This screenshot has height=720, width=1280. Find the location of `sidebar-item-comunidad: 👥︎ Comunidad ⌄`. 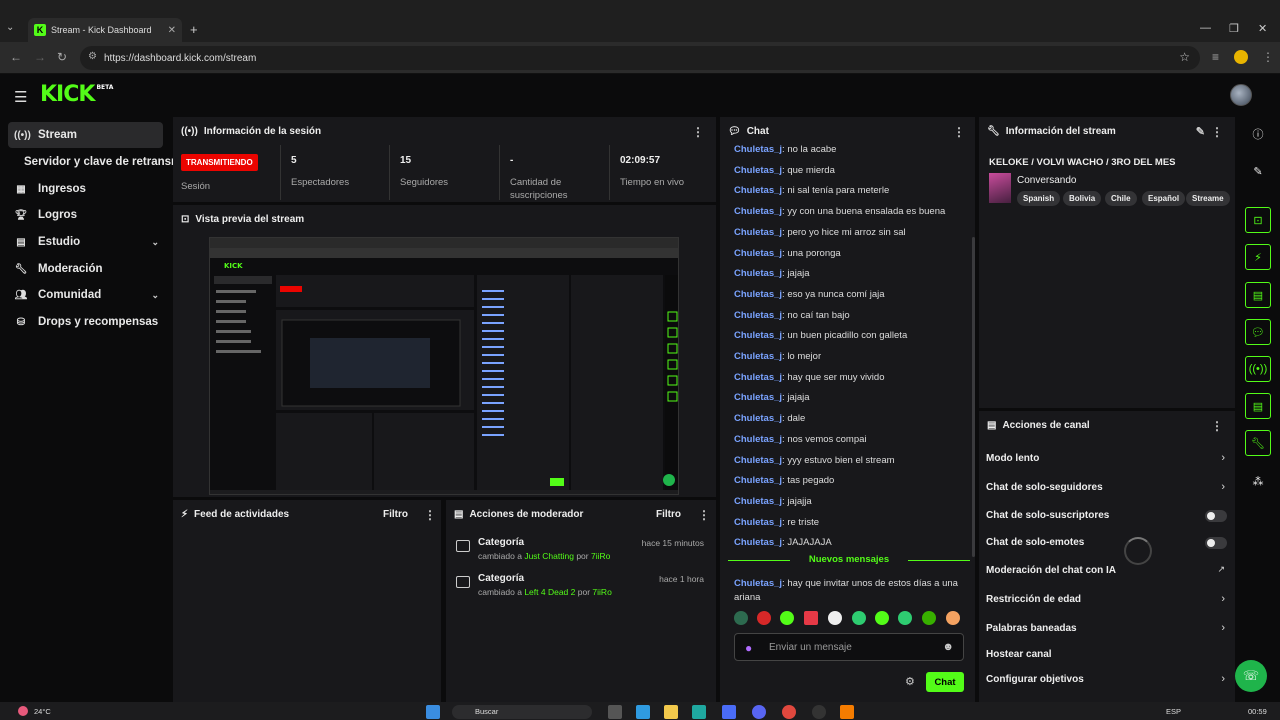

sidebar-item-comunidad: 👥︎ Comunidad ⌄ is located at coordinates (85, 295).